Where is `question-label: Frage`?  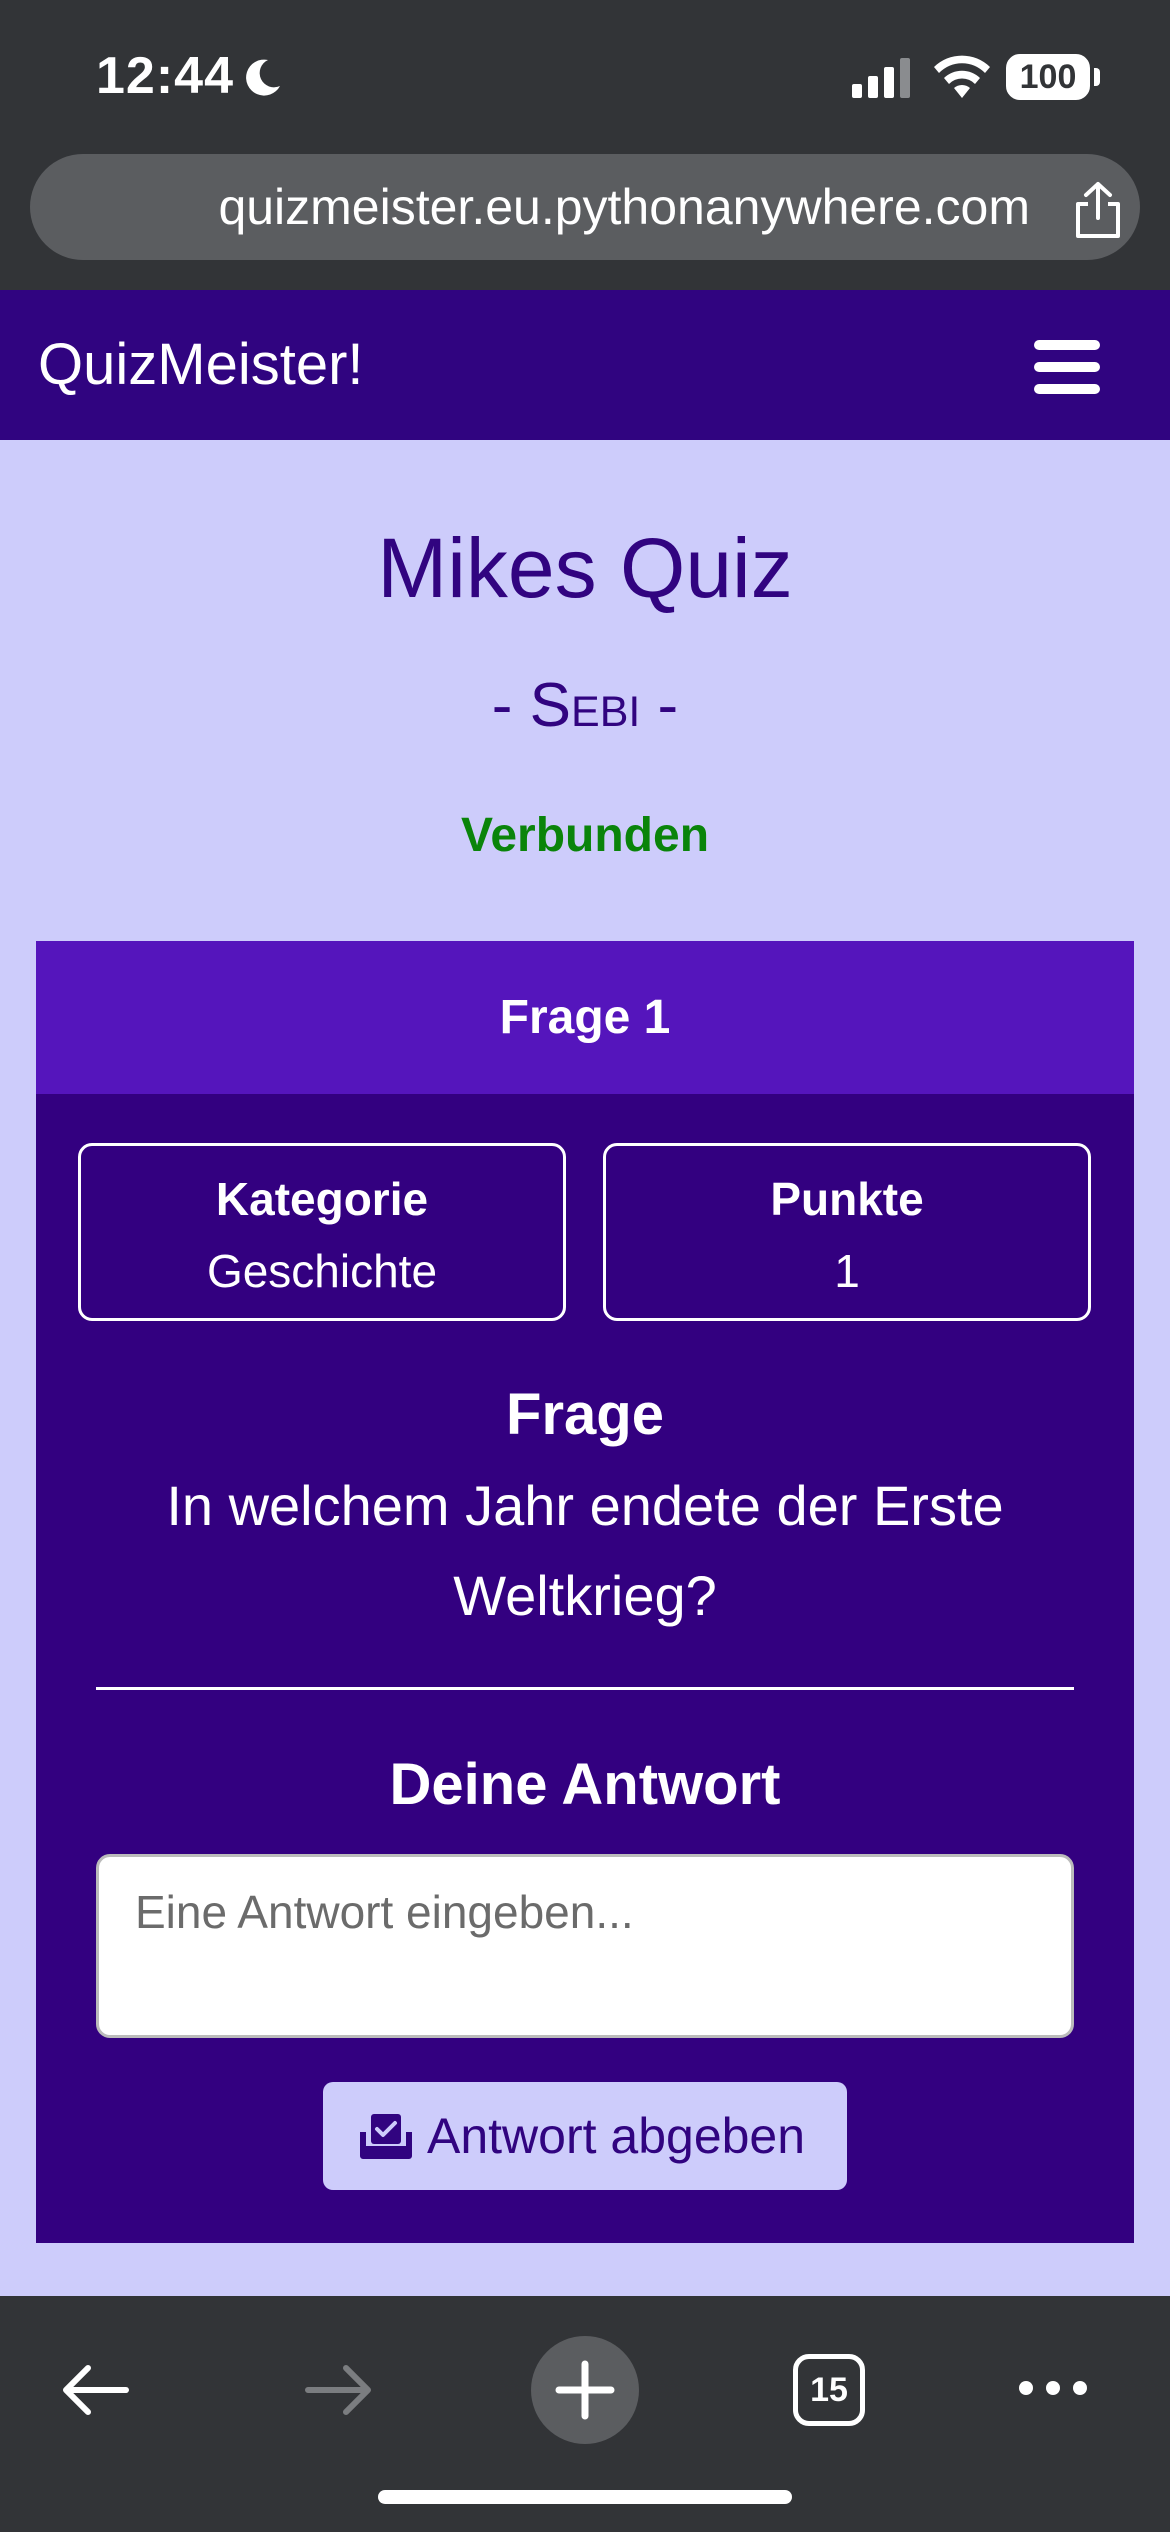
question-label: Frage is located at coordinates (585, 1414).